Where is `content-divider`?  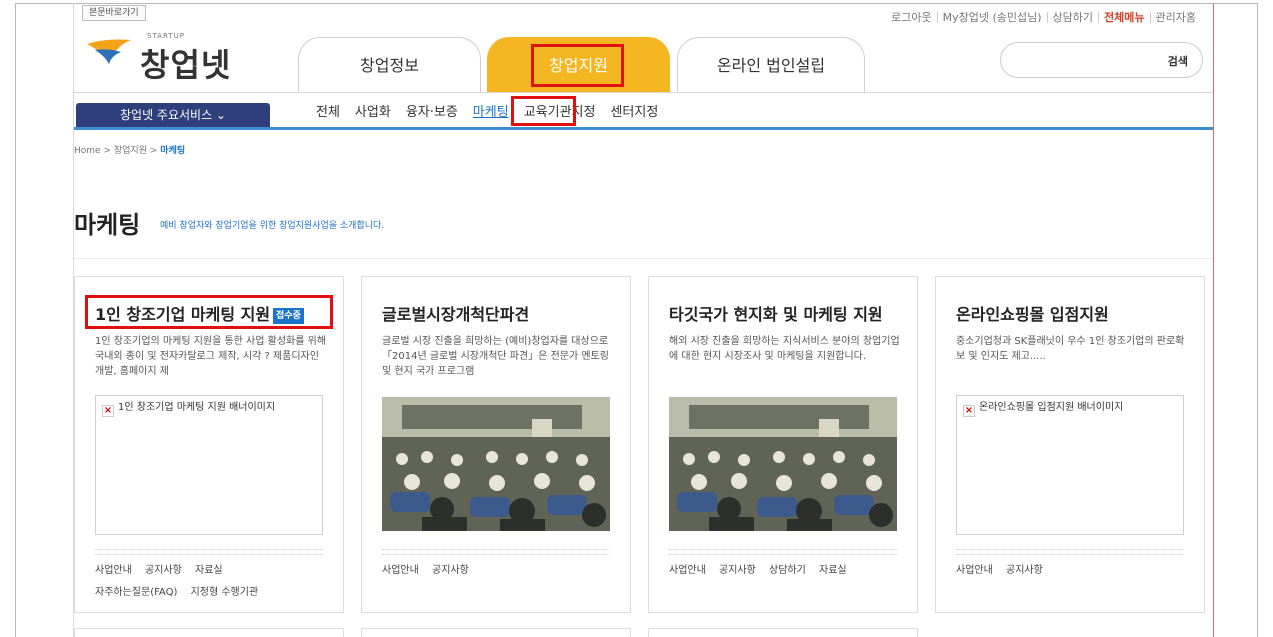 content-divider is located at coordinates (643, 258).